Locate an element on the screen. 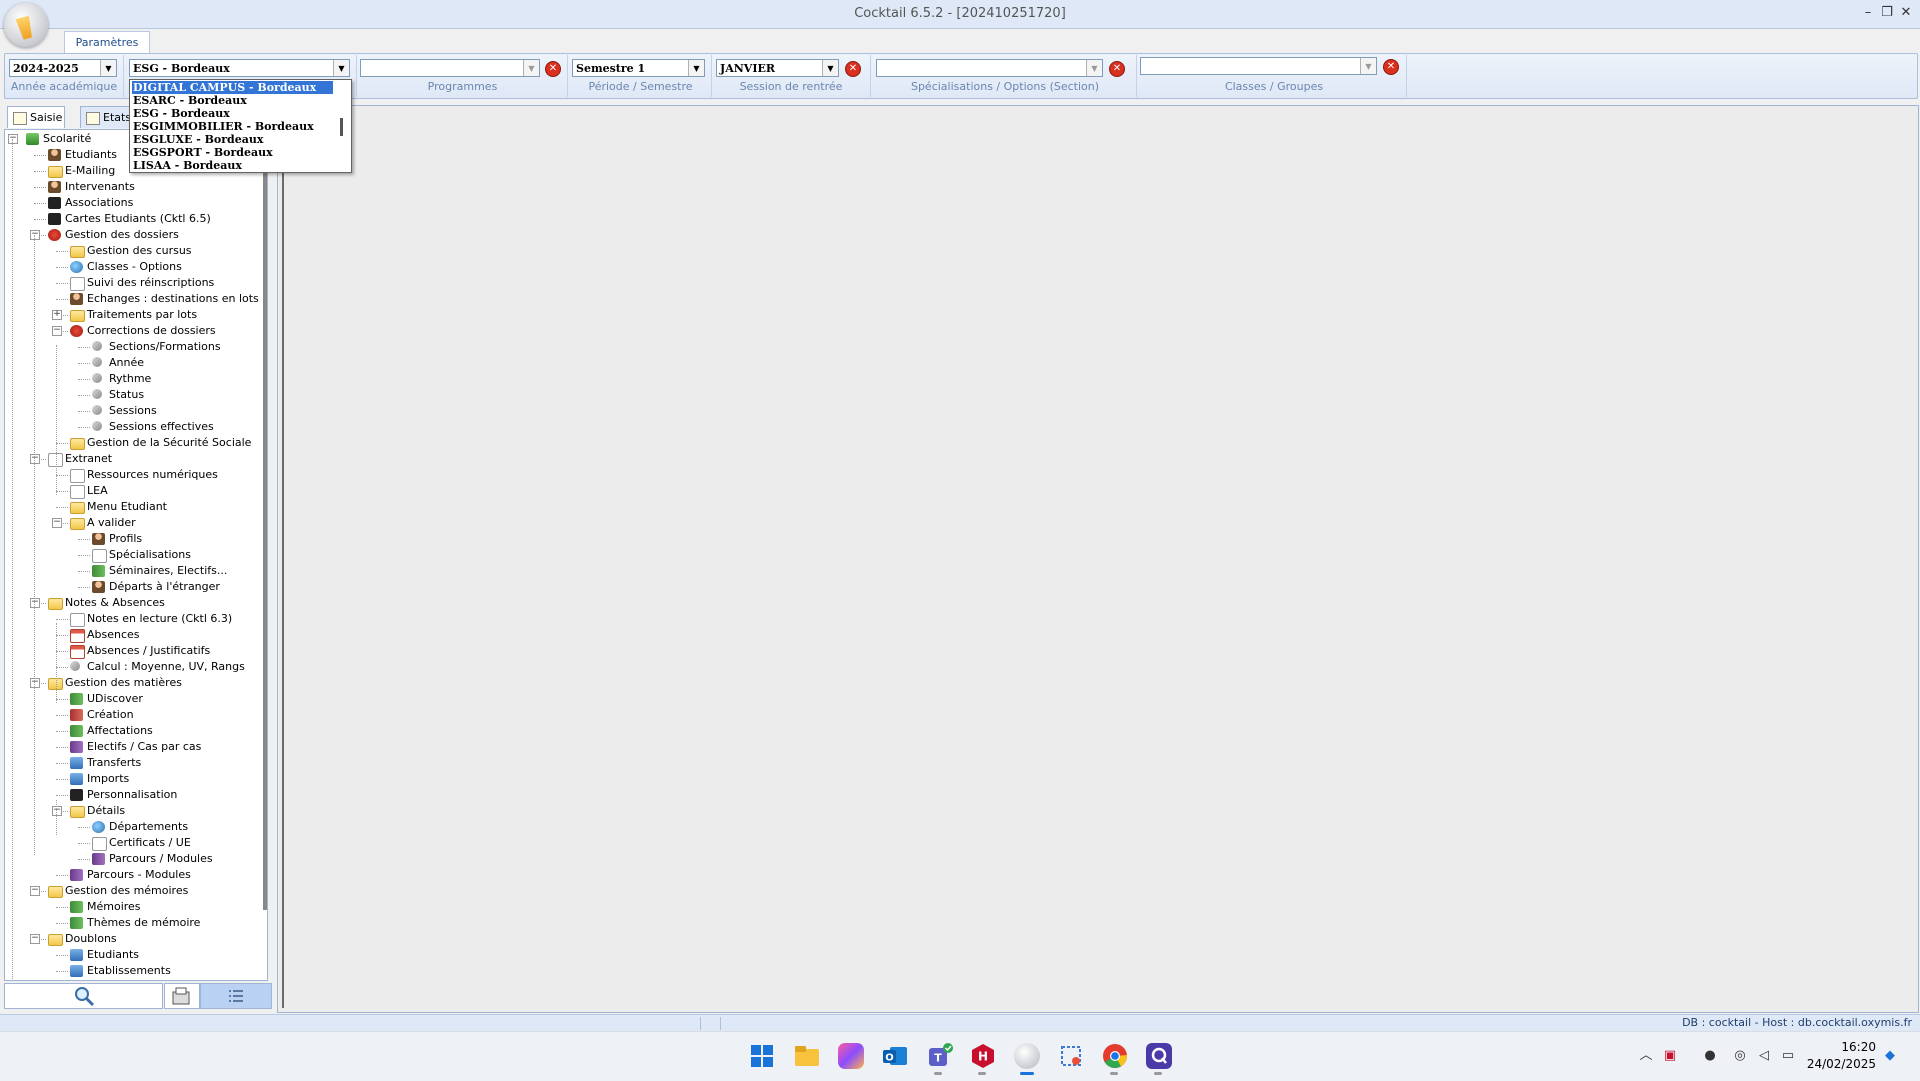 The height and width of the screenshot is (1081, 1920). h-app-running-indicator is located at coordinates (982, 1073).